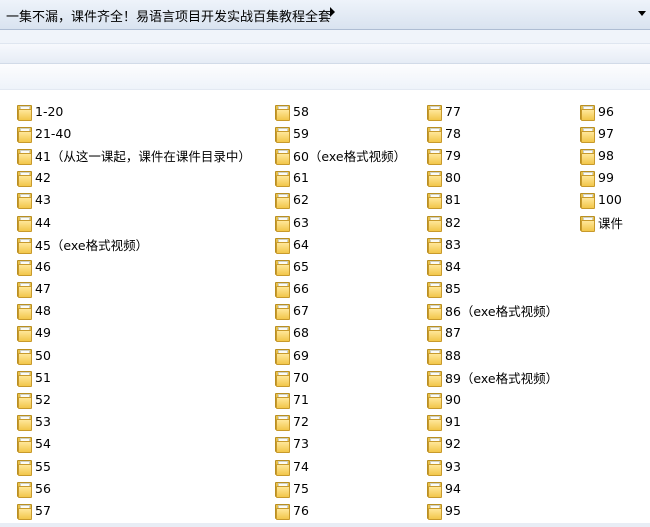  Describe the element at coordinates (340, 333) in the screenshot. I see `folder-item: 68` at that location.